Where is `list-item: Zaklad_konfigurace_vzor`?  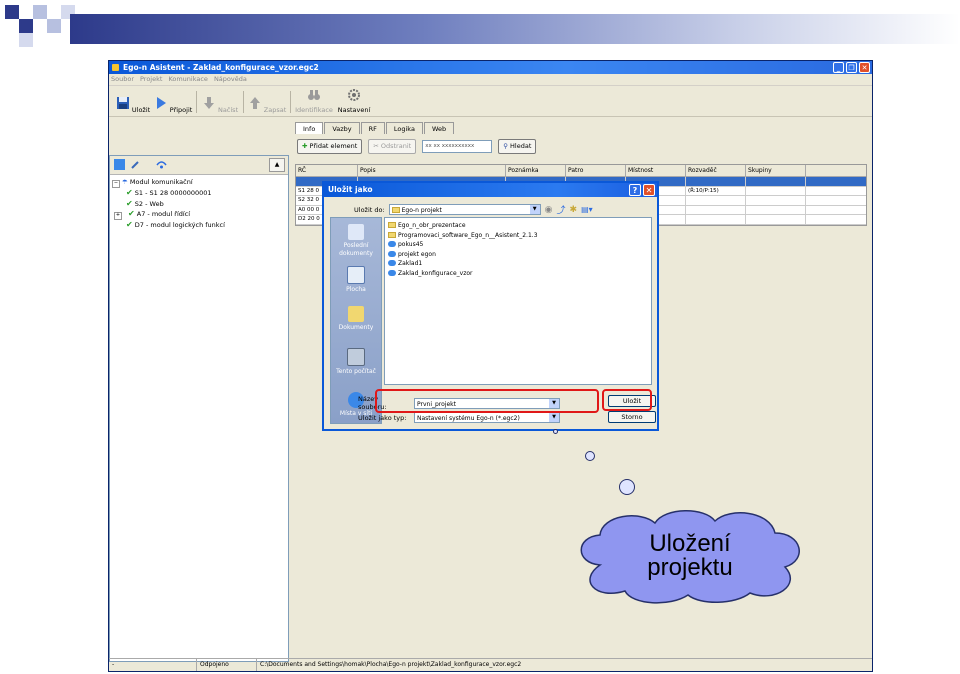 list-item: Zaklad_konfigurace_vzor is located at coordinates (518, 274).